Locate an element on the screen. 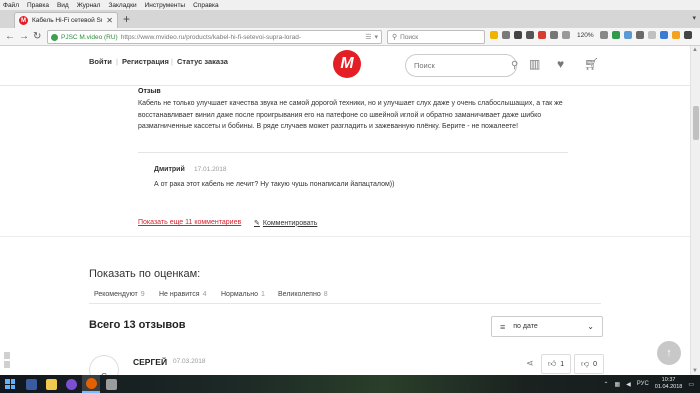 Image resolution: width=700 pixels, height=393 pixels. reader-view-icon: ☰ is located at coordinates (368, 37).